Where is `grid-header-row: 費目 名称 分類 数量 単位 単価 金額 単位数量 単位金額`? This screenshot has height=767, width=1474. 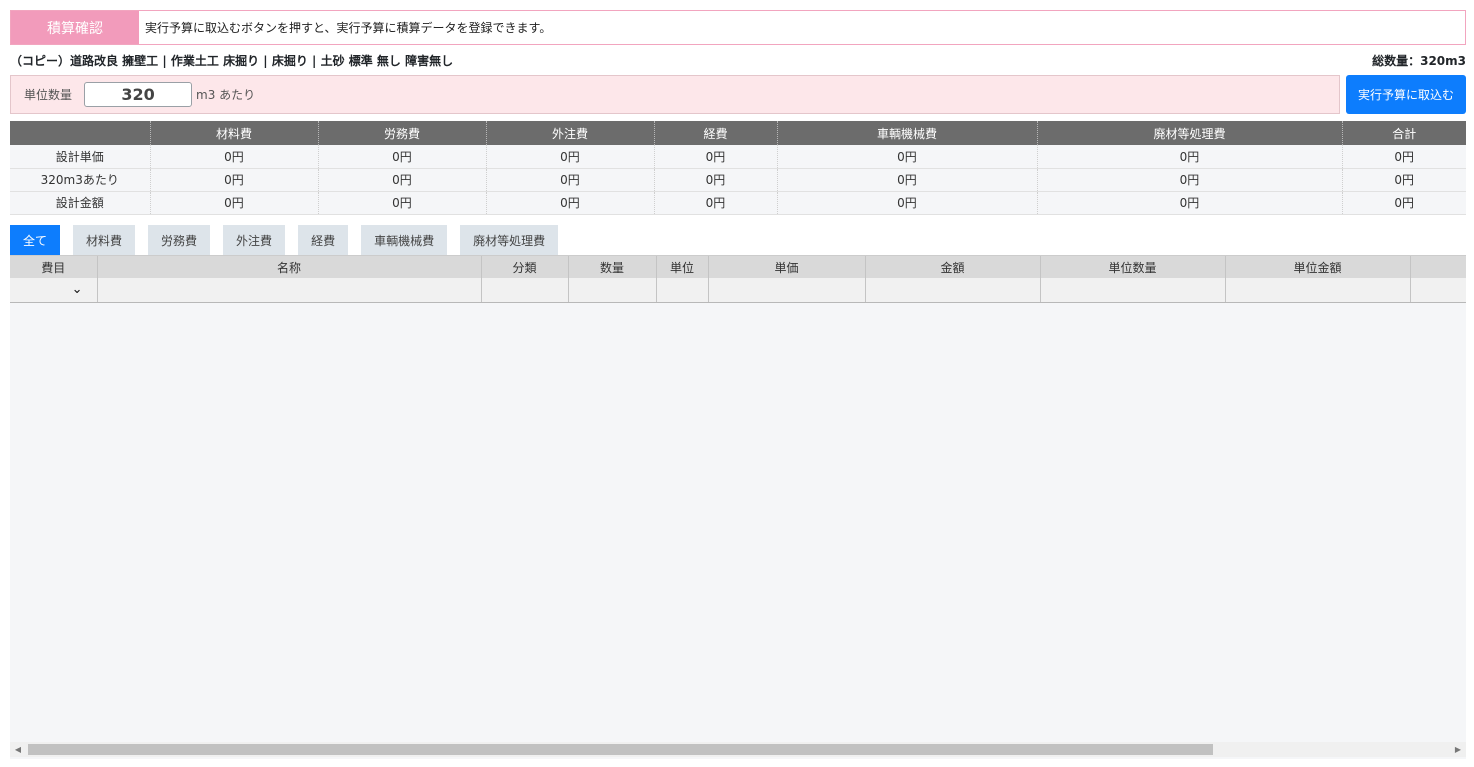
grid-header-row: 費目 名称 分類 数量 単位 単価 金額 単位数量 単位金額 is located at coordinates (738, 267).